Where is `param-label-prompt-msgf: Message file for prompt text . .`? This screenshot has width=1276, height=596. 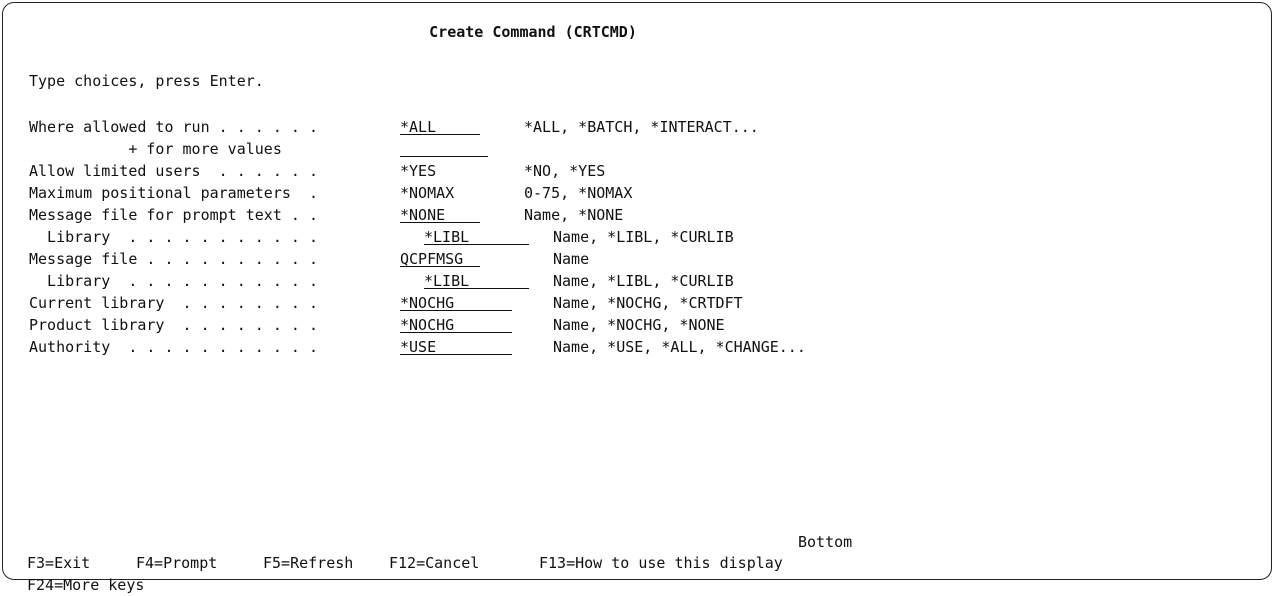
param-label-prompt-msgf: Message file for prompt text . . is located at coordinates (173, 215).